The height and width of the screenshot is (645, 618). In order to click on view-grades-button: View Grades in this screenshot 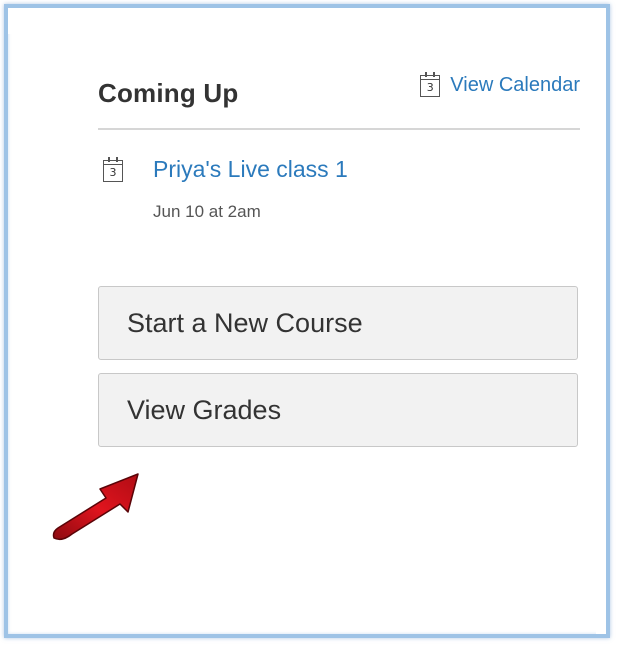, I will do `click(338, 410)`.